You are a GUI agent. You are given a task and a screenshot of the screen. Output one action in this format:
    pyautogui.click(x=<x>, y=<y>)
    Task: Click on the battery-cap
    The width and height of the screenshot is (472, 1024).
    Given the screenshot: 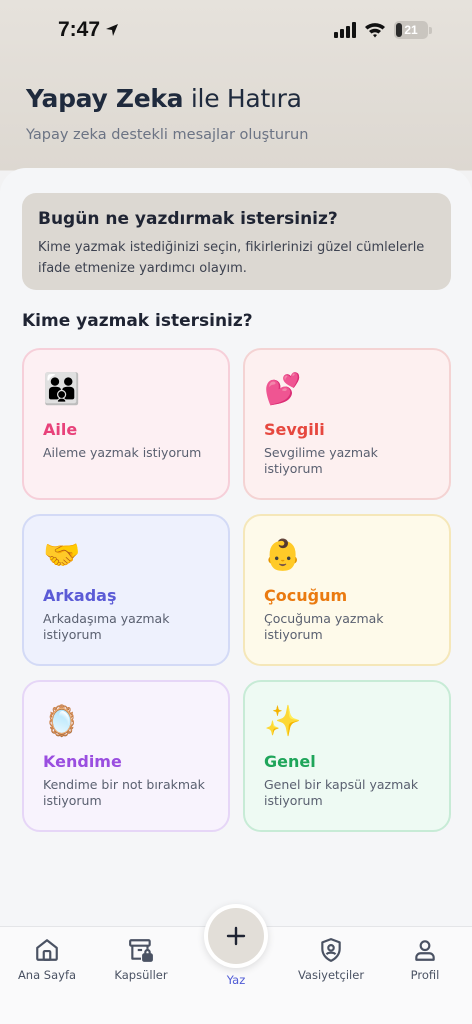 What is the action you would take?
    pyautogui.click(x=430, y=30)
    